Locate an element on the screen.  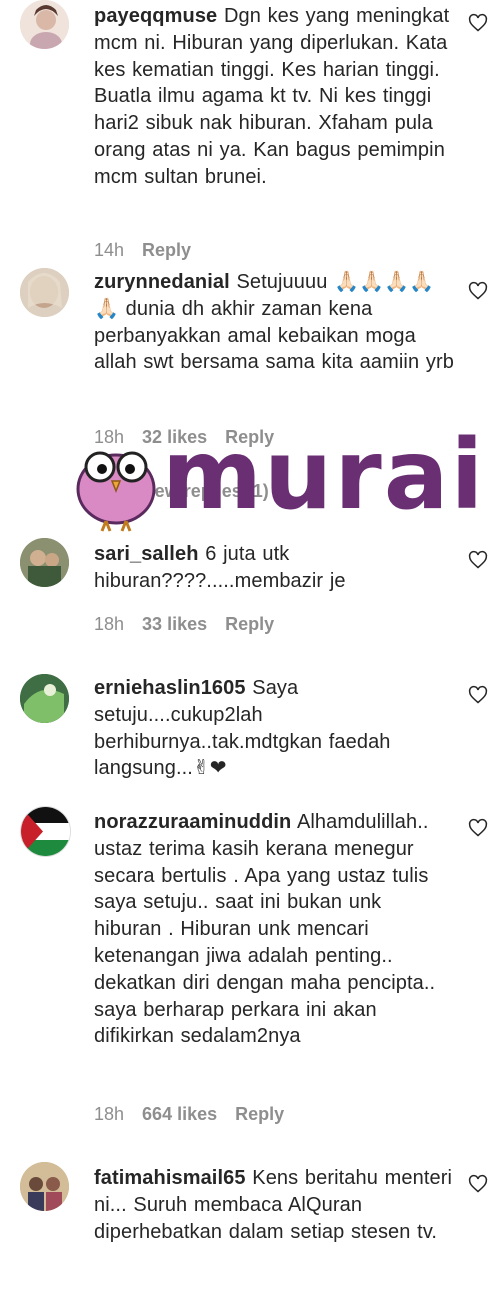
watermark-logo: murai is located at coordinates (277, 479).